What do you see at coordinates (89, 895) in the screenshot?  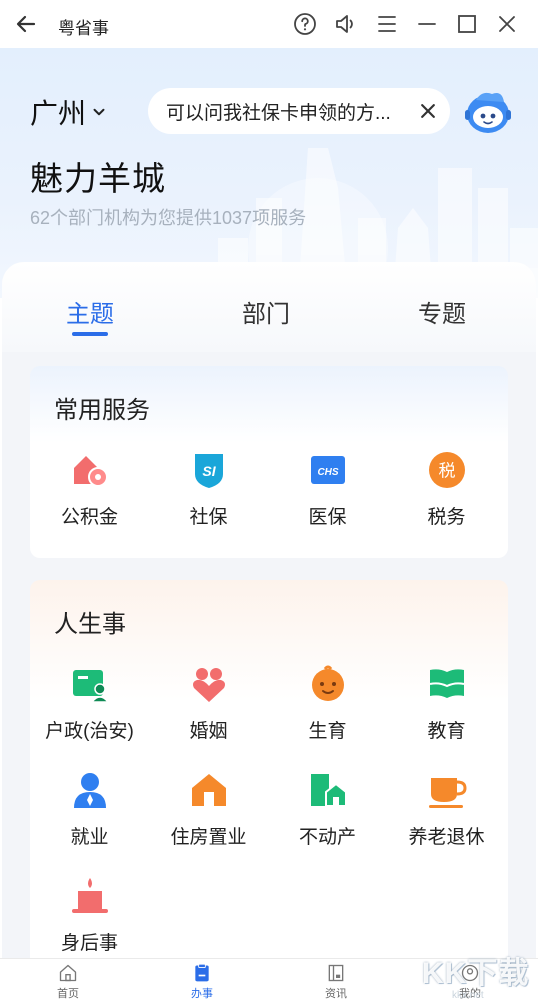 I see `funeral-icon` at bounding box center [89, 895].